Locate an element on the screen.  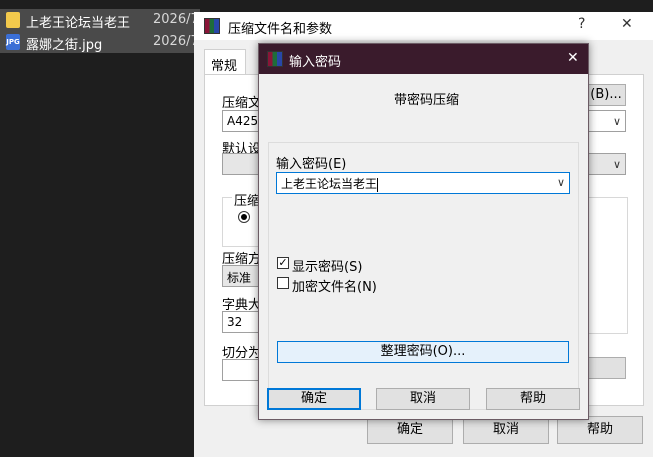
set-password-button is located at coordinates (606, 368).